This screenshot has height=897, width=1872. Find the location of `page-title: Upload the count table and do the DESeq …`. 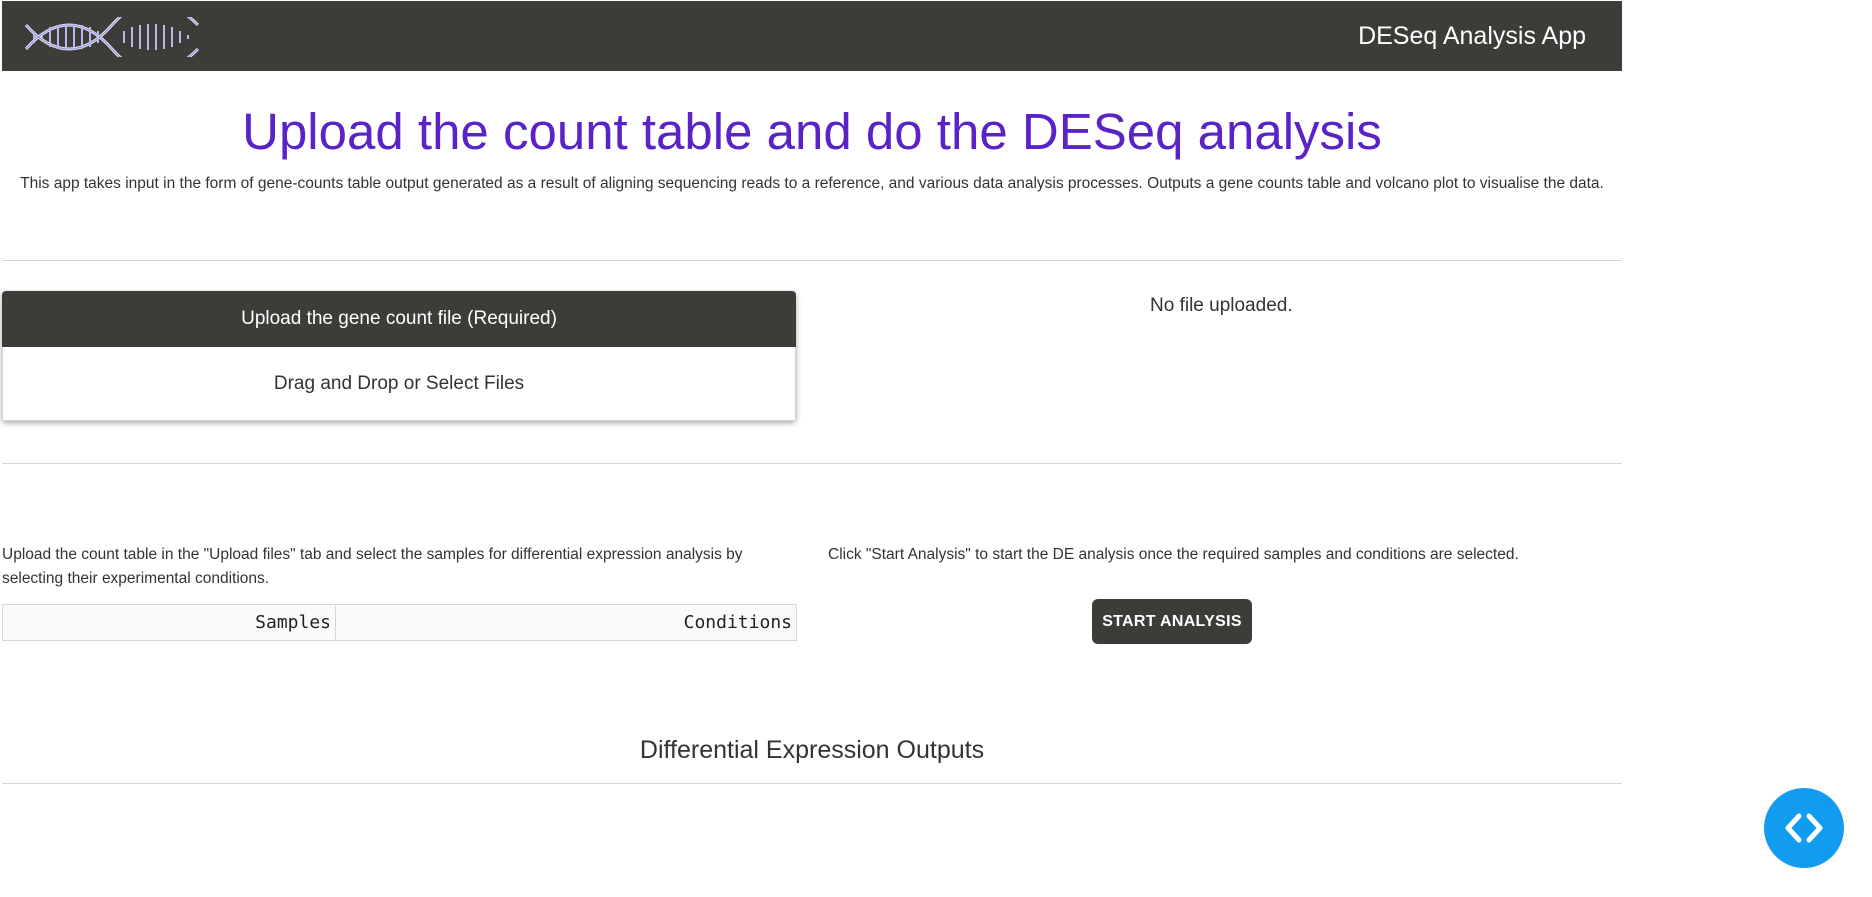

page-title: Upload the count table and do the DESeq … is located at coordinates (812, 131).